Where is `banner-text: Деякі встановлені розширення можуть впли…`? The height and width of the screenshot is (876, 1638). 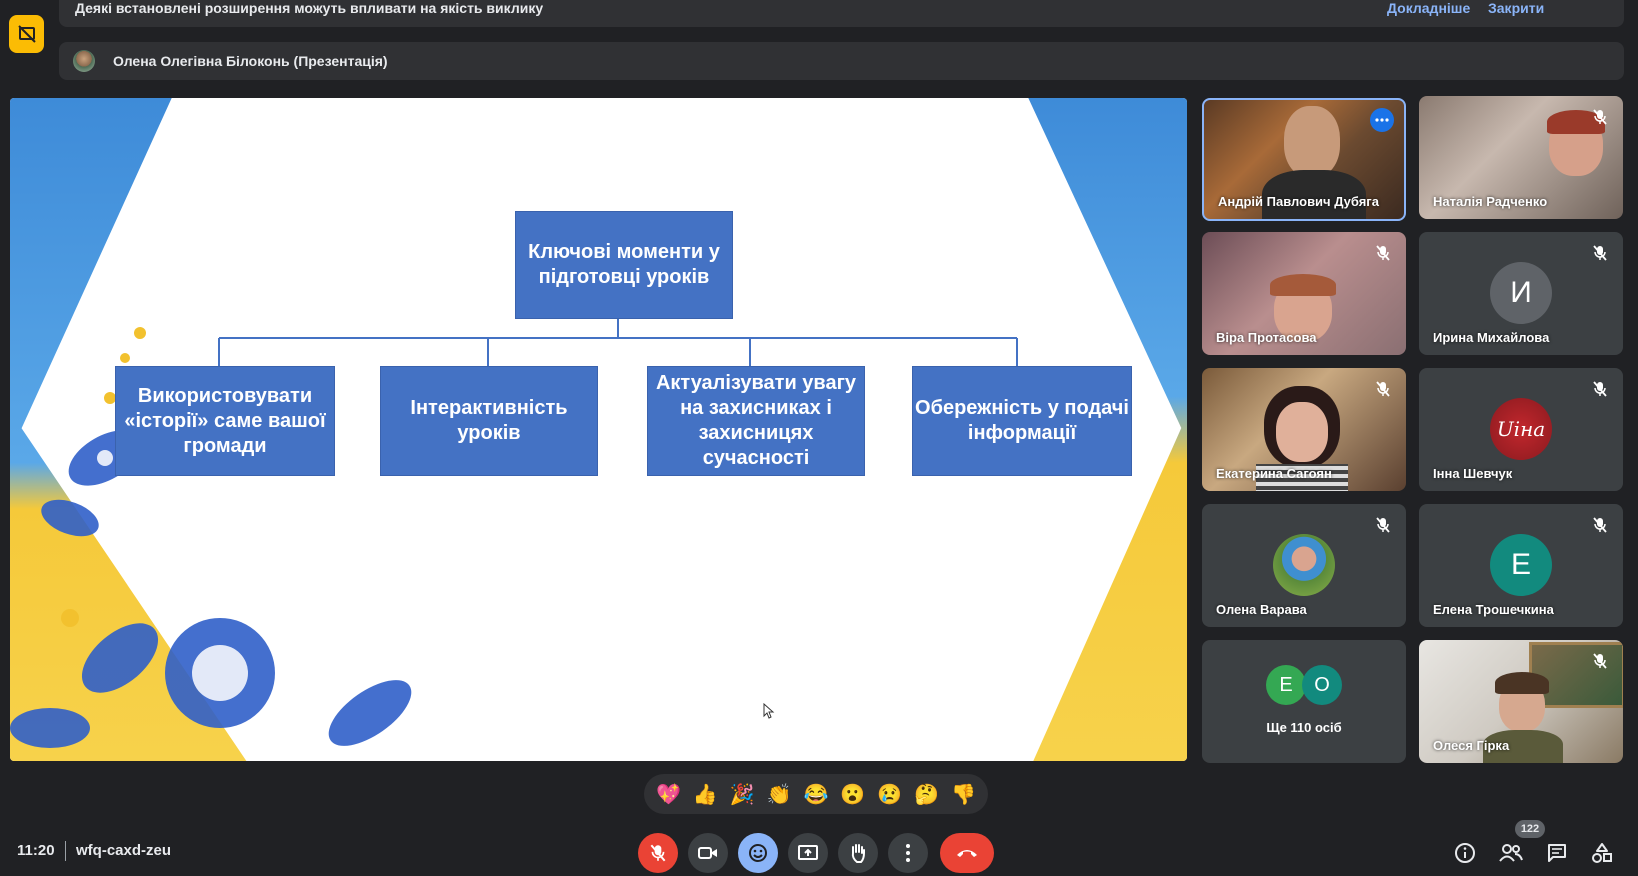
banner-text: Деякі встановлені розширення можуть впли… is located at coordinates (309, 8).